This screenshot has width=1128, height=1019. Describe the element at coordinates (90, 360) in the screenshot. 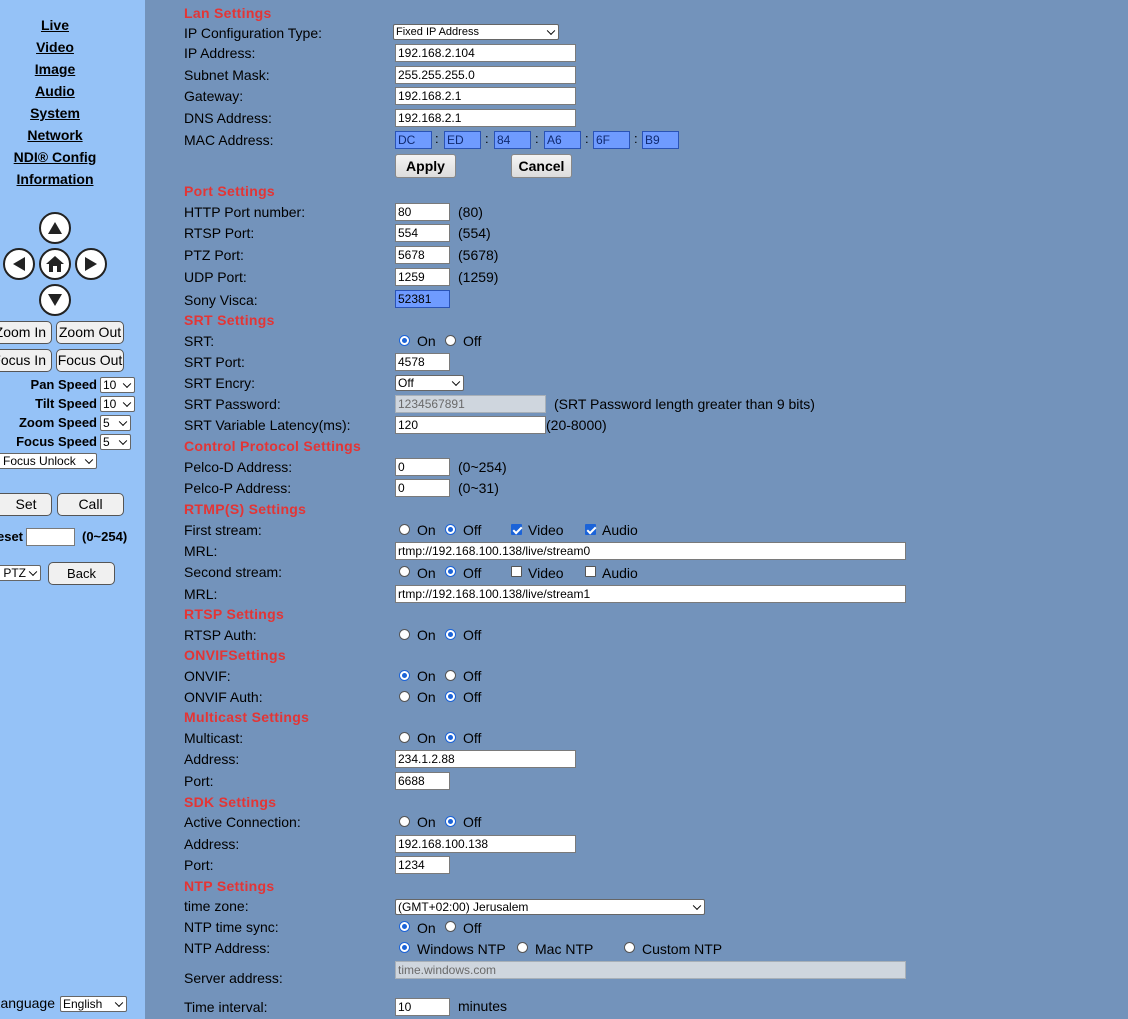

I see `focus-out-button: Focus Out` at that location.